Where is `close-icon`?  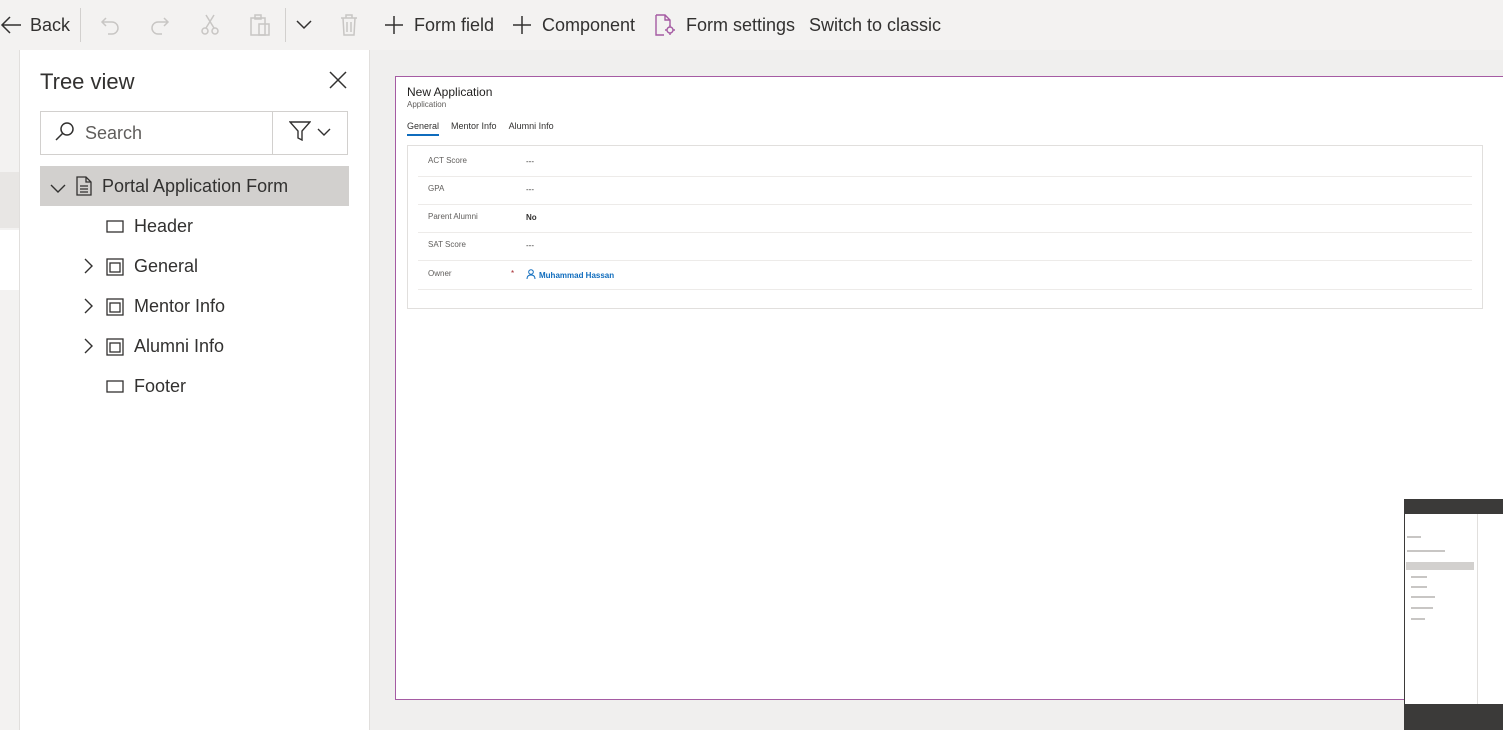
close-icon is located at coordinates (338, 82).